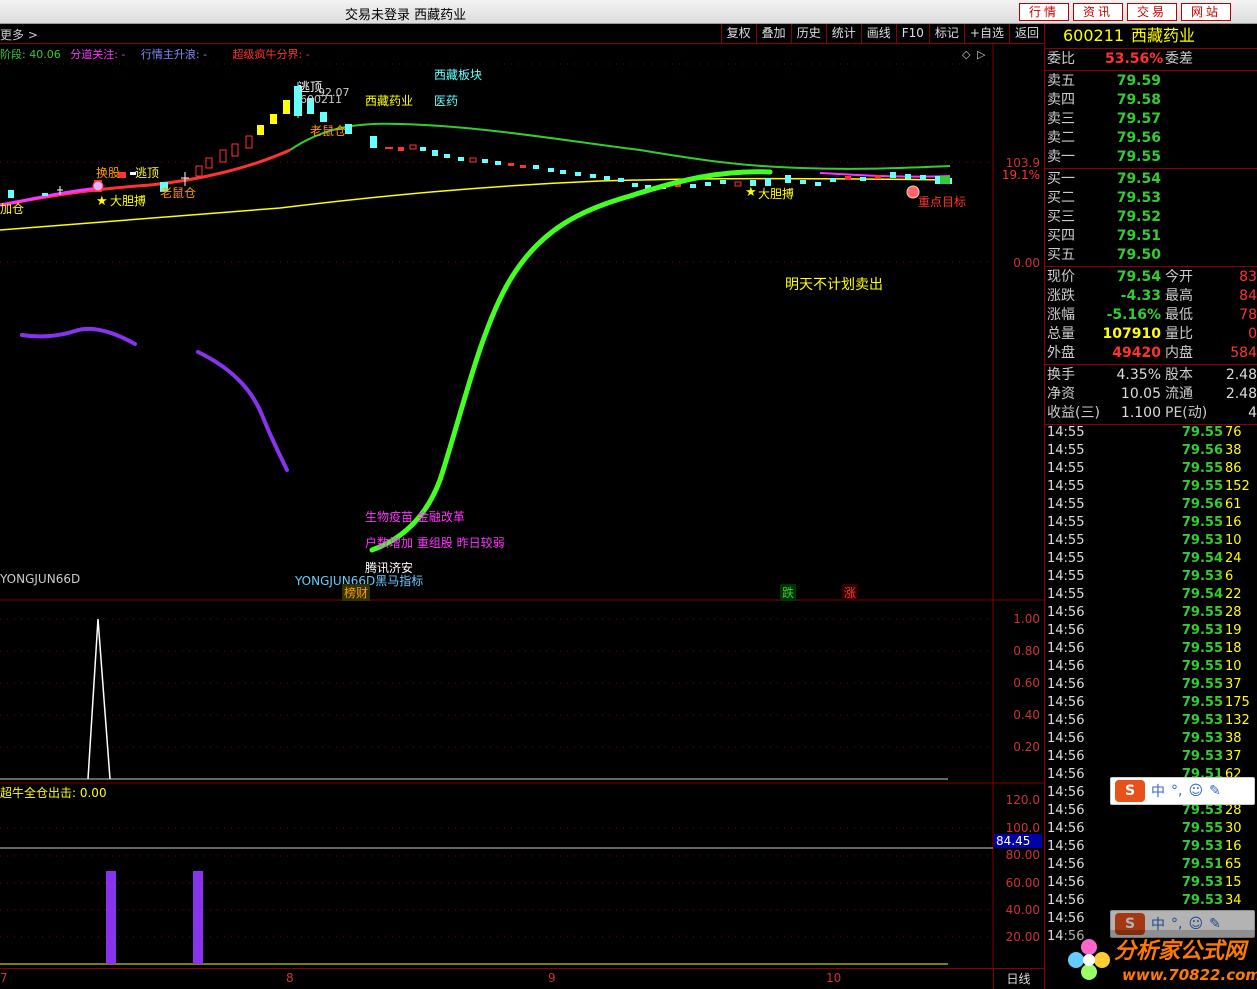 This screenshot has width=1257, height=989. What do you see at coordinates (1134, 59) in the screenshot?
I see `weibi-value: 53.56%` at bounding box center [1134, 59].